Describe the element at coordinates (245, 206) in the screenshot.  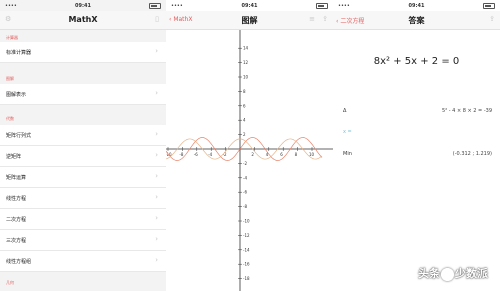
I see `y-tick-label: -8` at that location.